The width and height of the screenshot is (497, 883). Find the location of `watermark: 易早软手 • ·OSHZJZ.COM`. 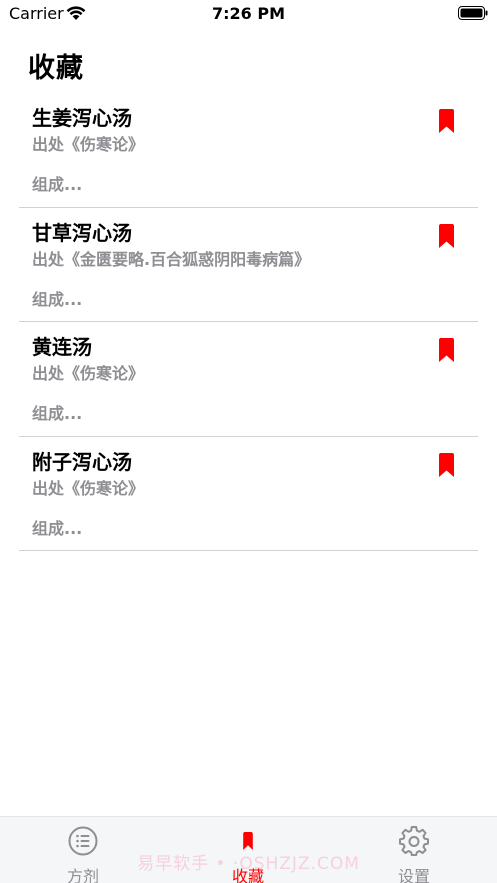

watermark: 易早软手 • ·OSHZJZ.COM is located at coordinates (248, 864).